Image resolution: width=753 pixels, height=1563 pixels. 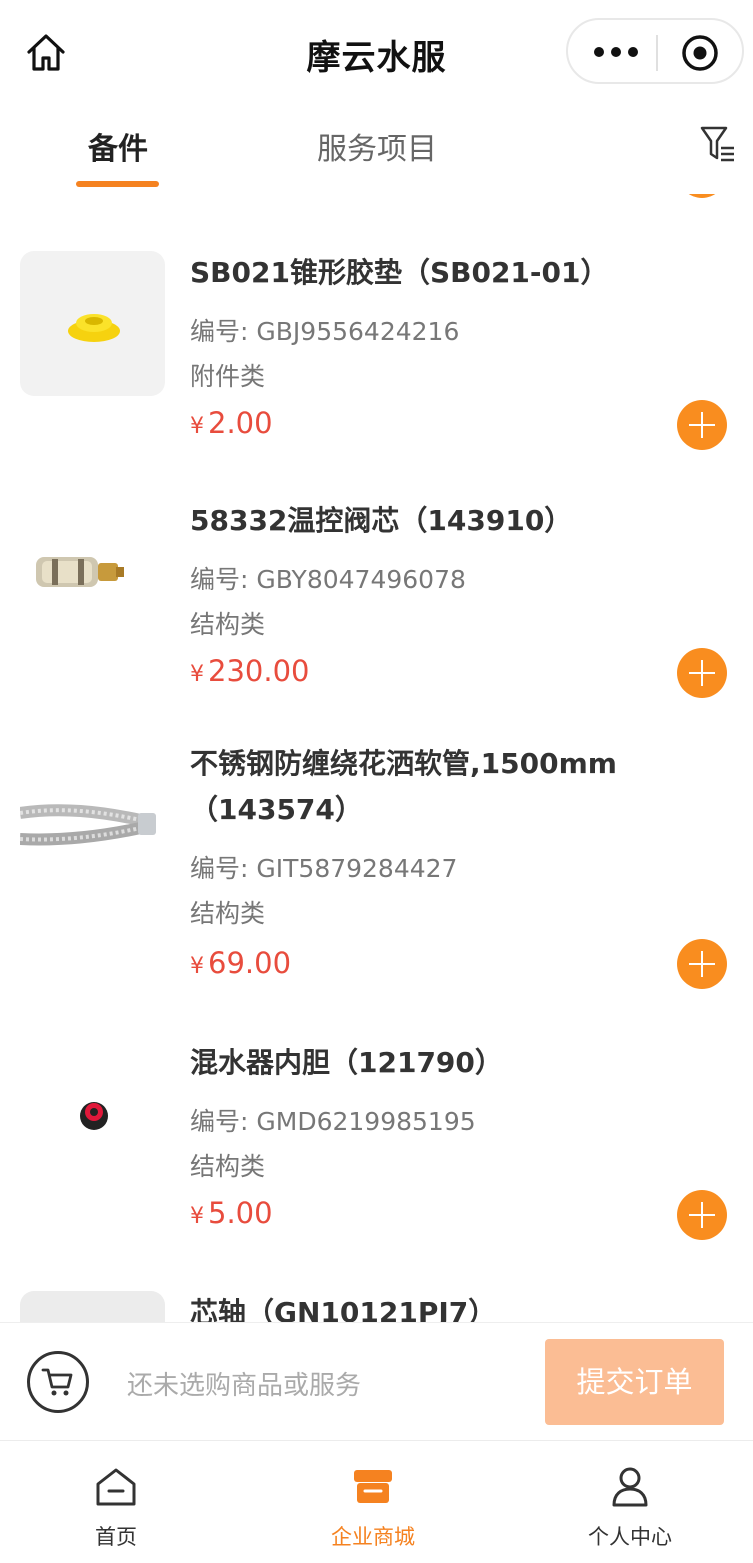 What do you see at coordinates (118, 146) in the screenshot?
I see `tab-parts: 备件` at bounding box center [118, 146].